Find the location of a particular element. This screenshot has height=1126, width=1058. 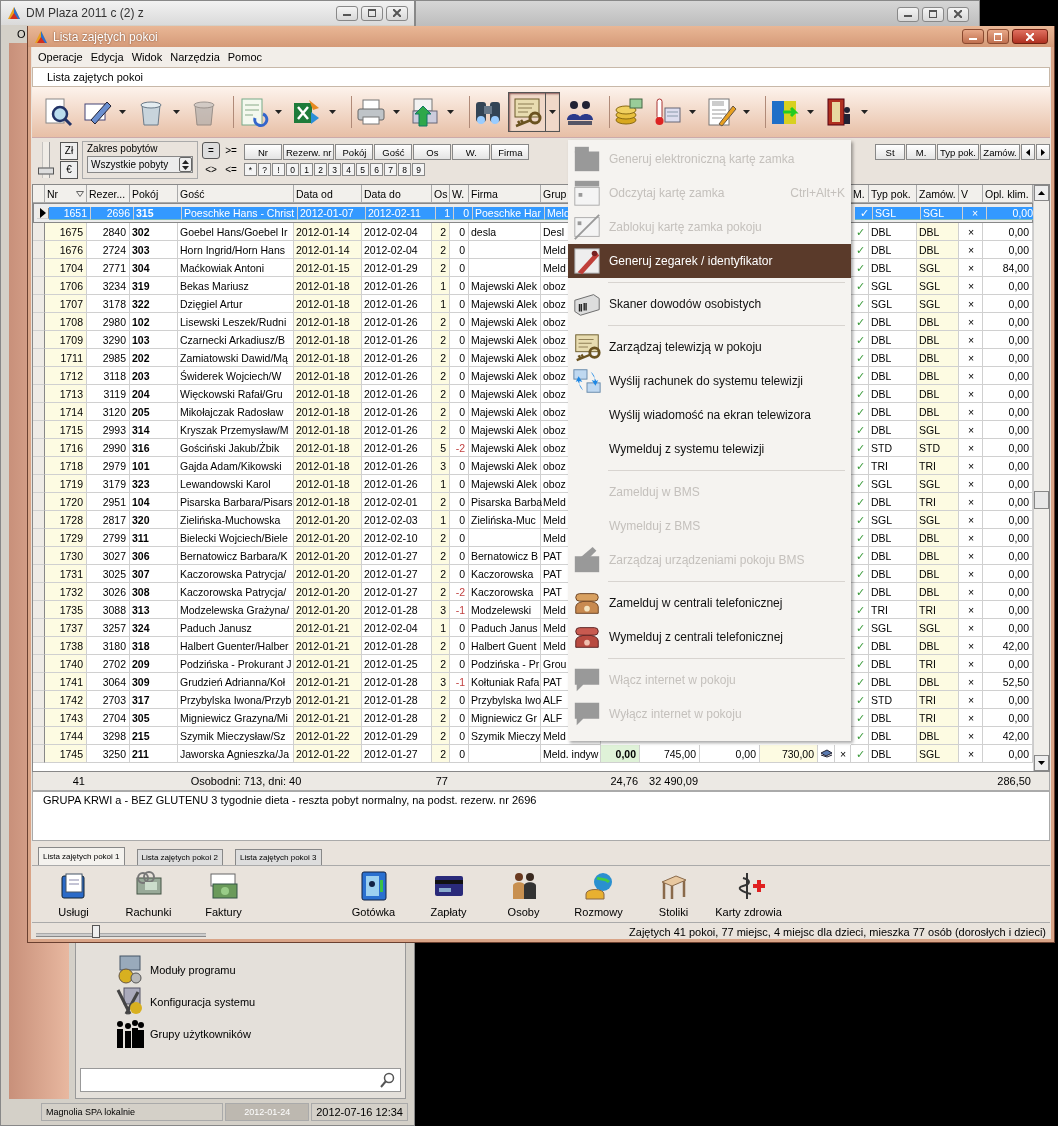

tab: Lista zajętych pokoi 1 is located at coordinates (81, 856).